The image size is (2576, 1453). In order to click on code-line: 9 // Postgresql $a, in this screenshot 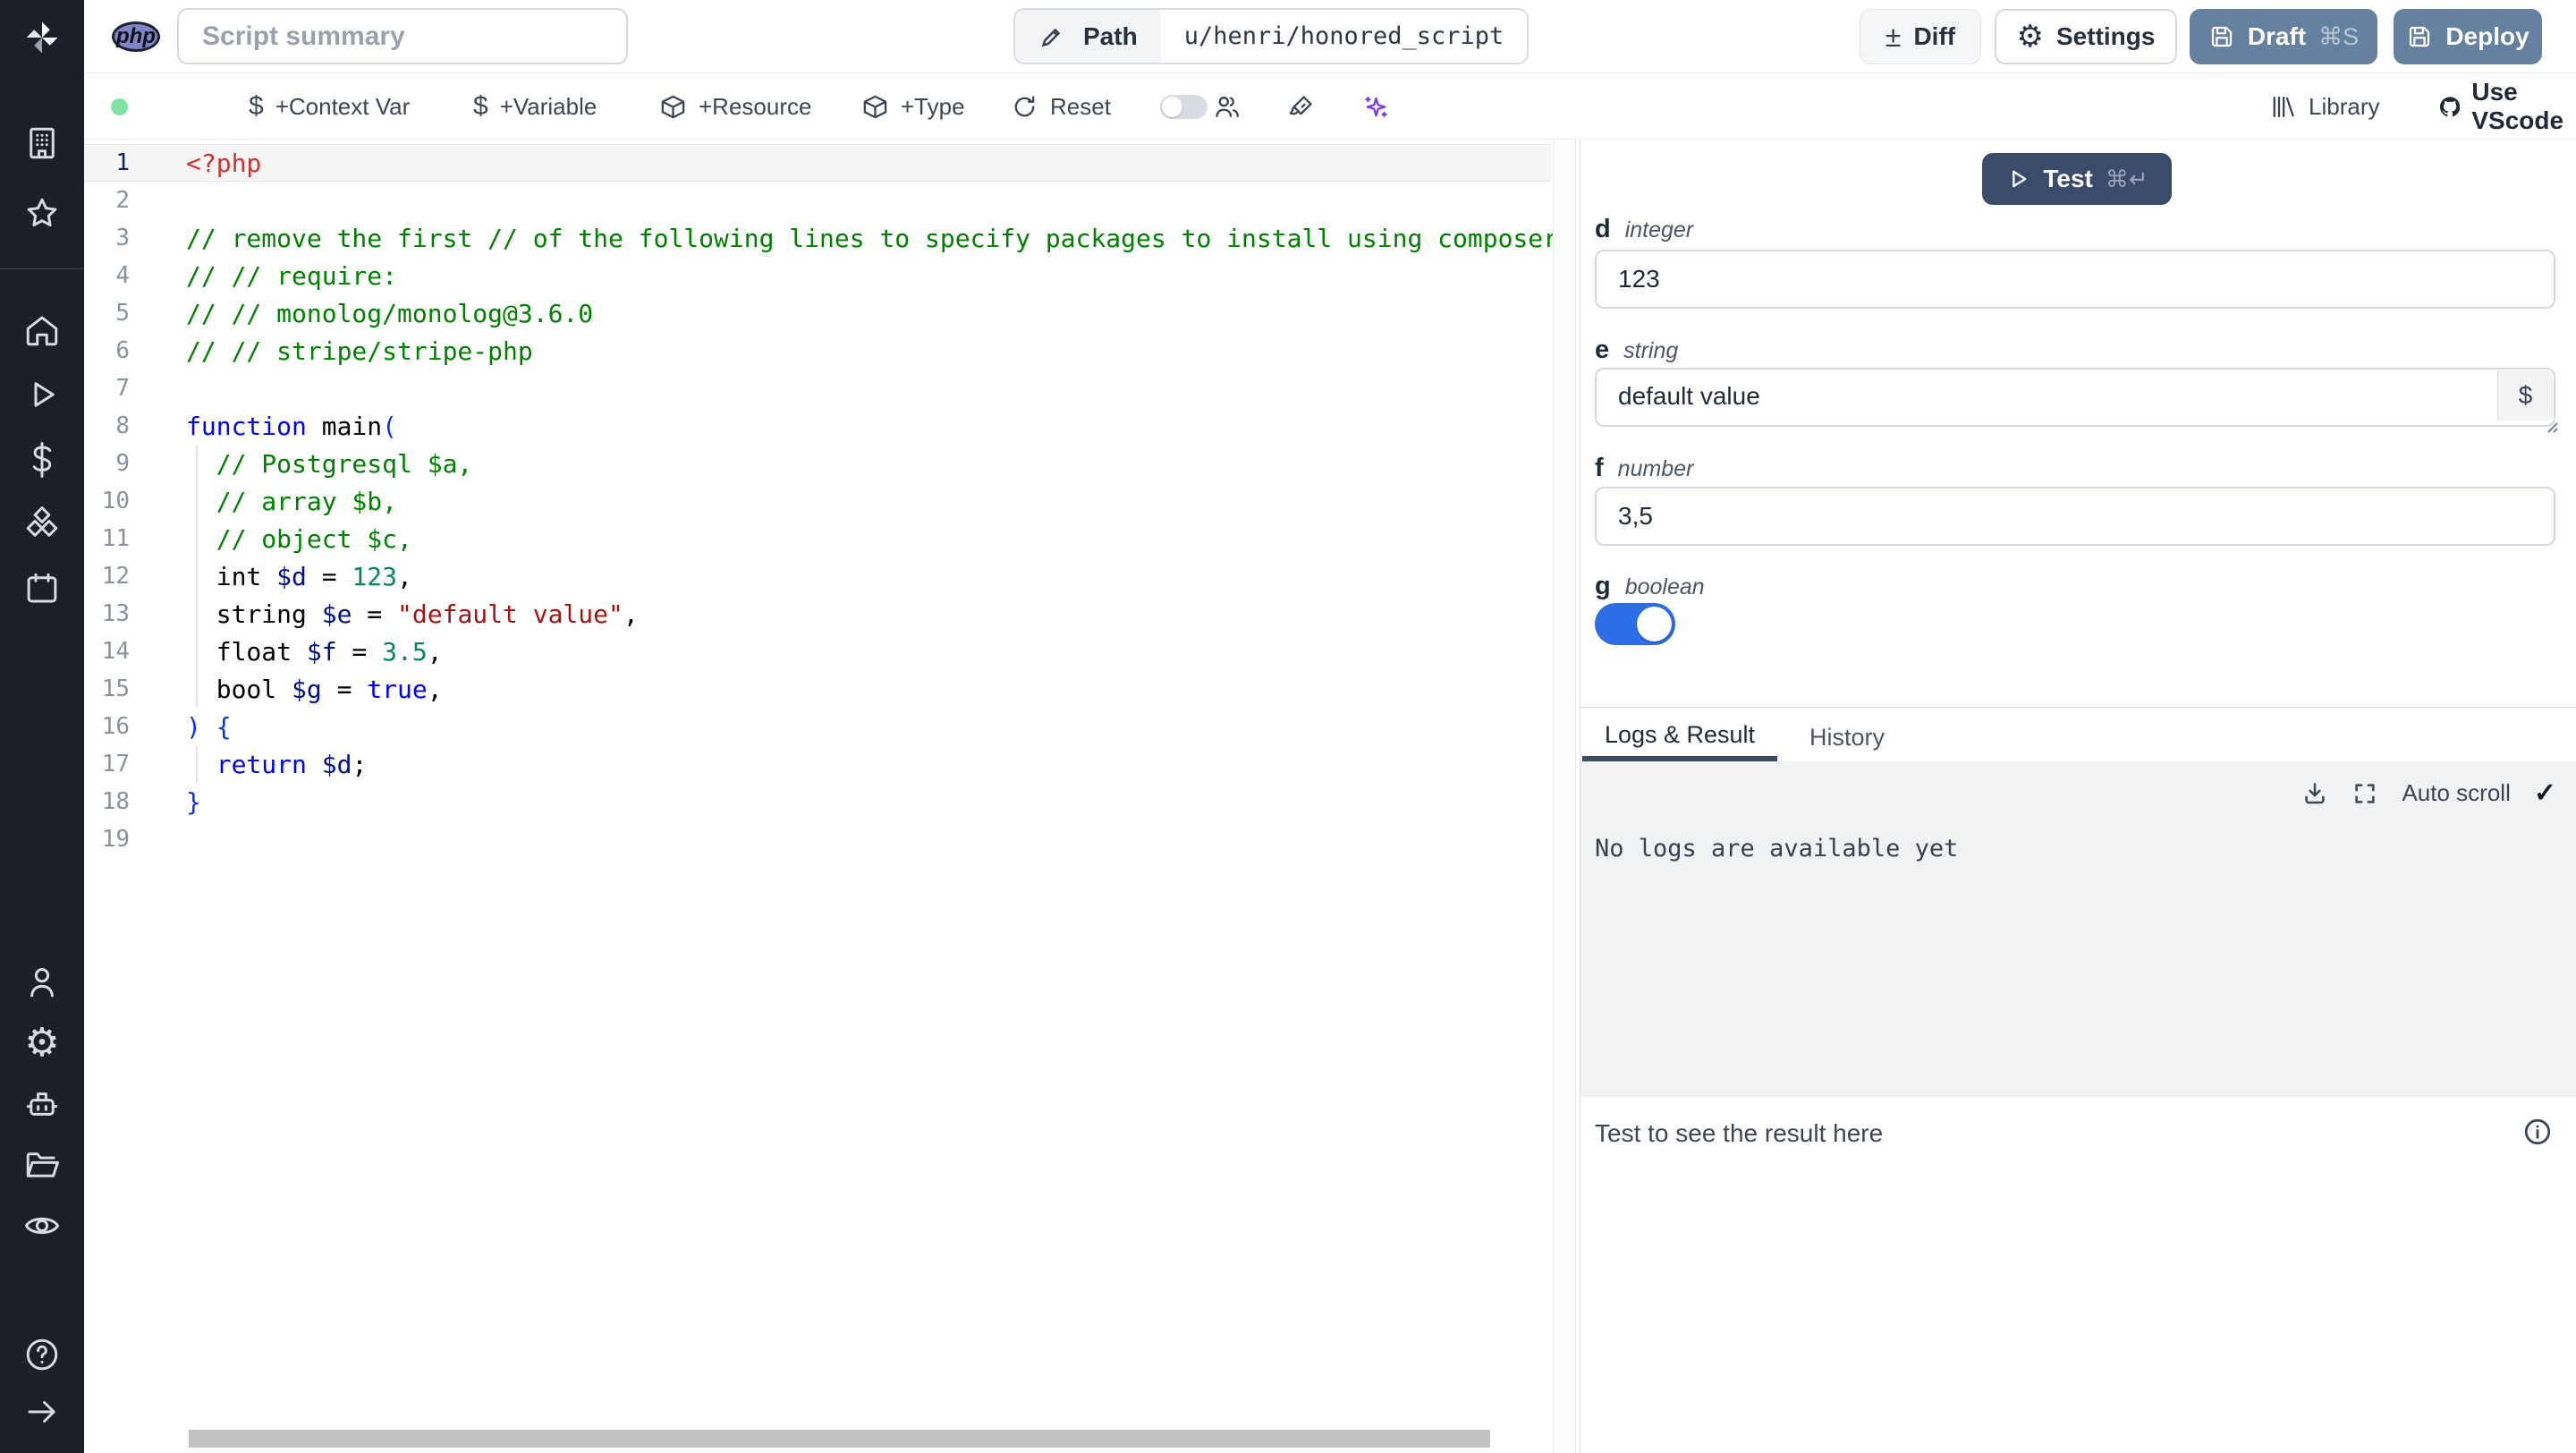, I will do `click(832, 463)`.